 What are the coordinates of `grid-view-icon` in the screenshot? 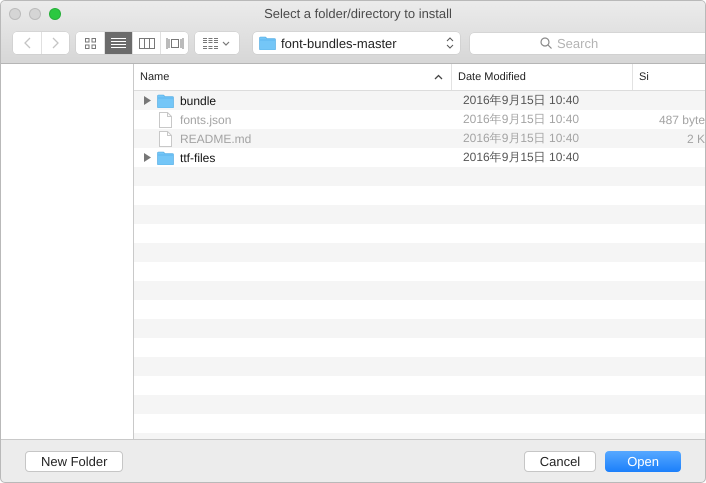 It's located at (90, 43).